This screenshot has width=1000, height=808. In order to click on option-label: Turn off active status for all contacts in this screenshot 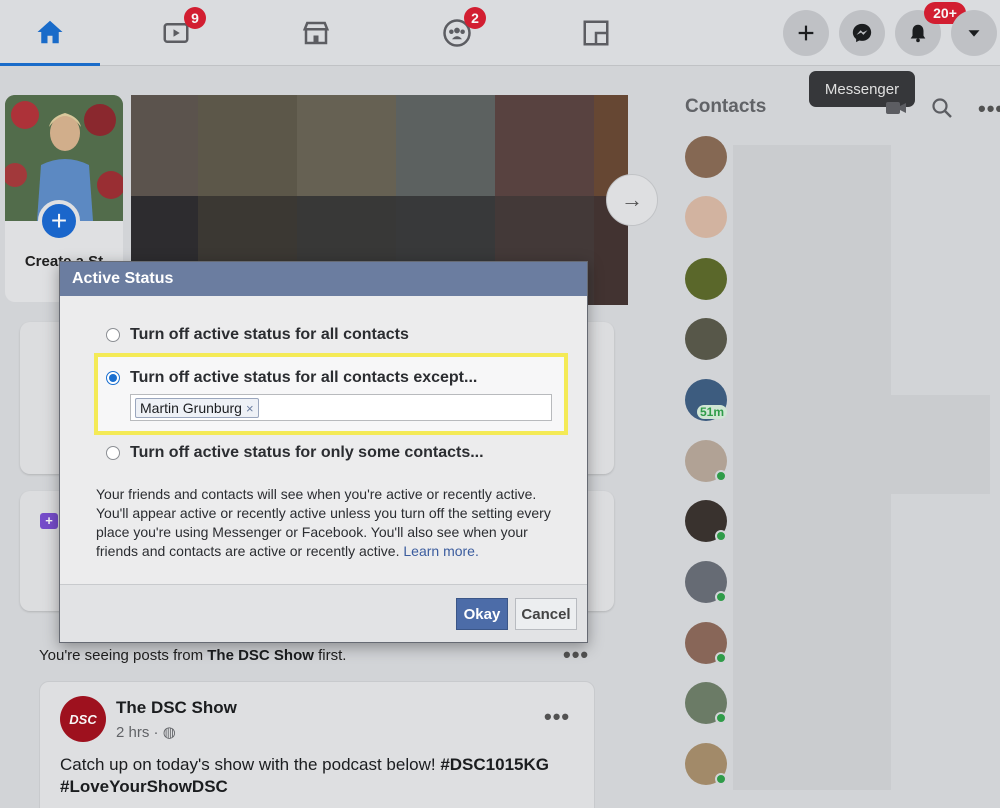, I will do `click(269, 334)`.